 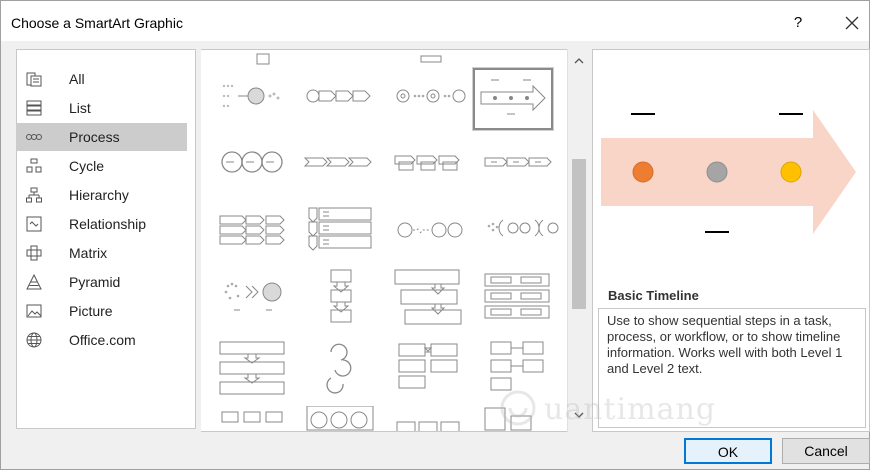 I want to click on watermark-logo: uantimang, so click(x=626, y=410).